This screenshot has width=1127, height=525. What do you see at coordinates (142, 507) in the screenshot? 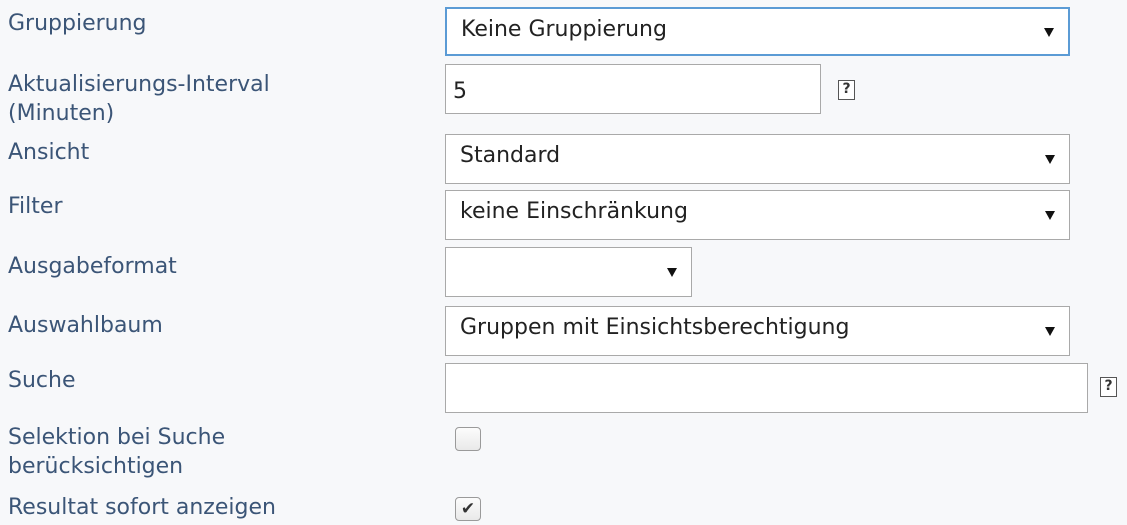
I see `resultat-label: Resultat sofort anzeigen` at bounding box center [142, 507].